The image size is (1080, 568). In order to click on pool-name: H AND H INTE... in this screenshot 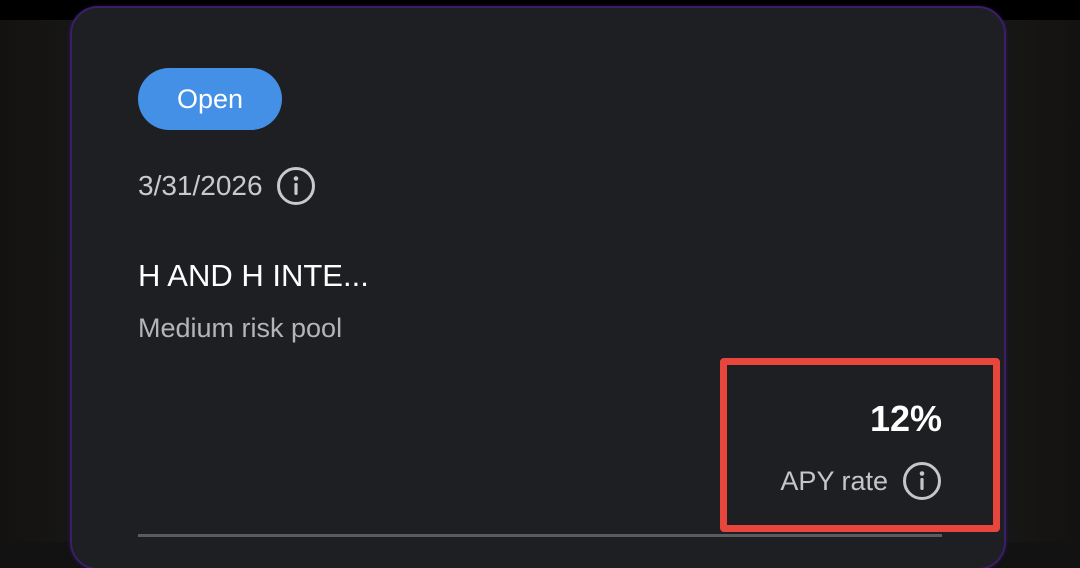, I will do `click(253, 275)`.